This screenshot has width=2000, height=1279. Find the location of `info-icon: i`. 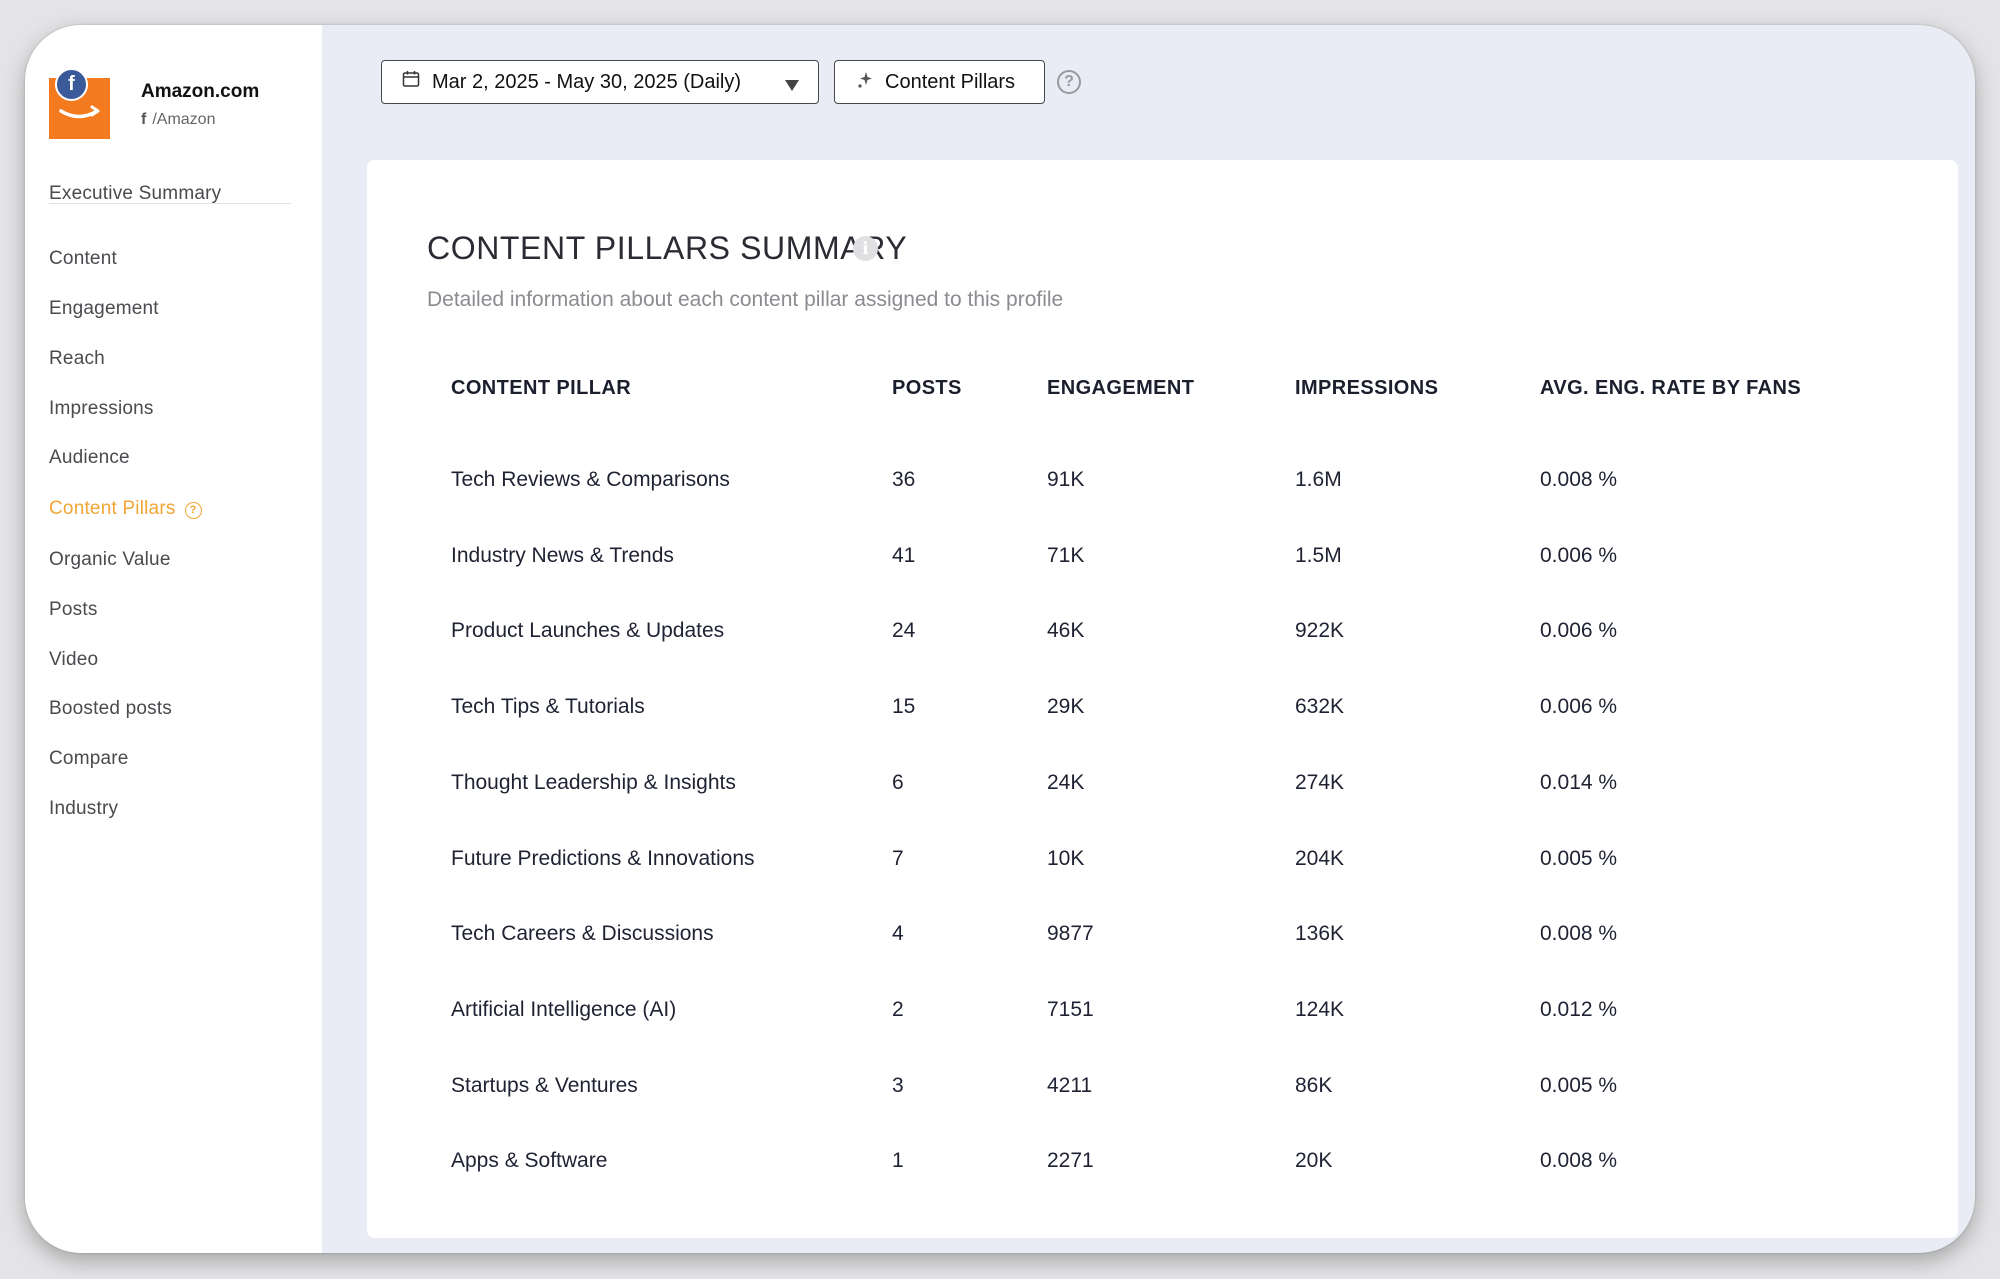

info-icon: i is located at coordinates (865, 248).